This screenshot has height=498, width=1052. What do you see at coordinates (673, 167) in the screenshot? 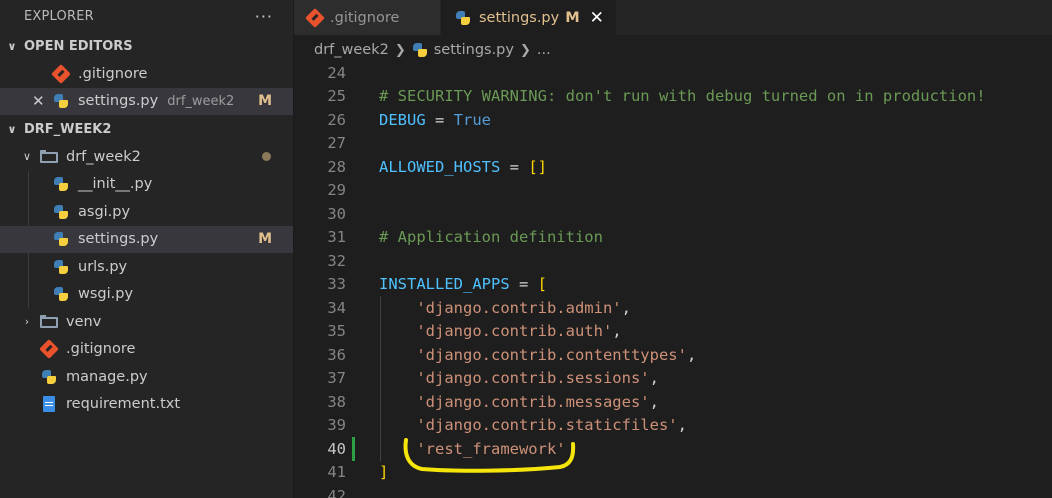
I see `code-line: 28 ALLOWED_HOSTS = []` at bounding box center [673, 167].